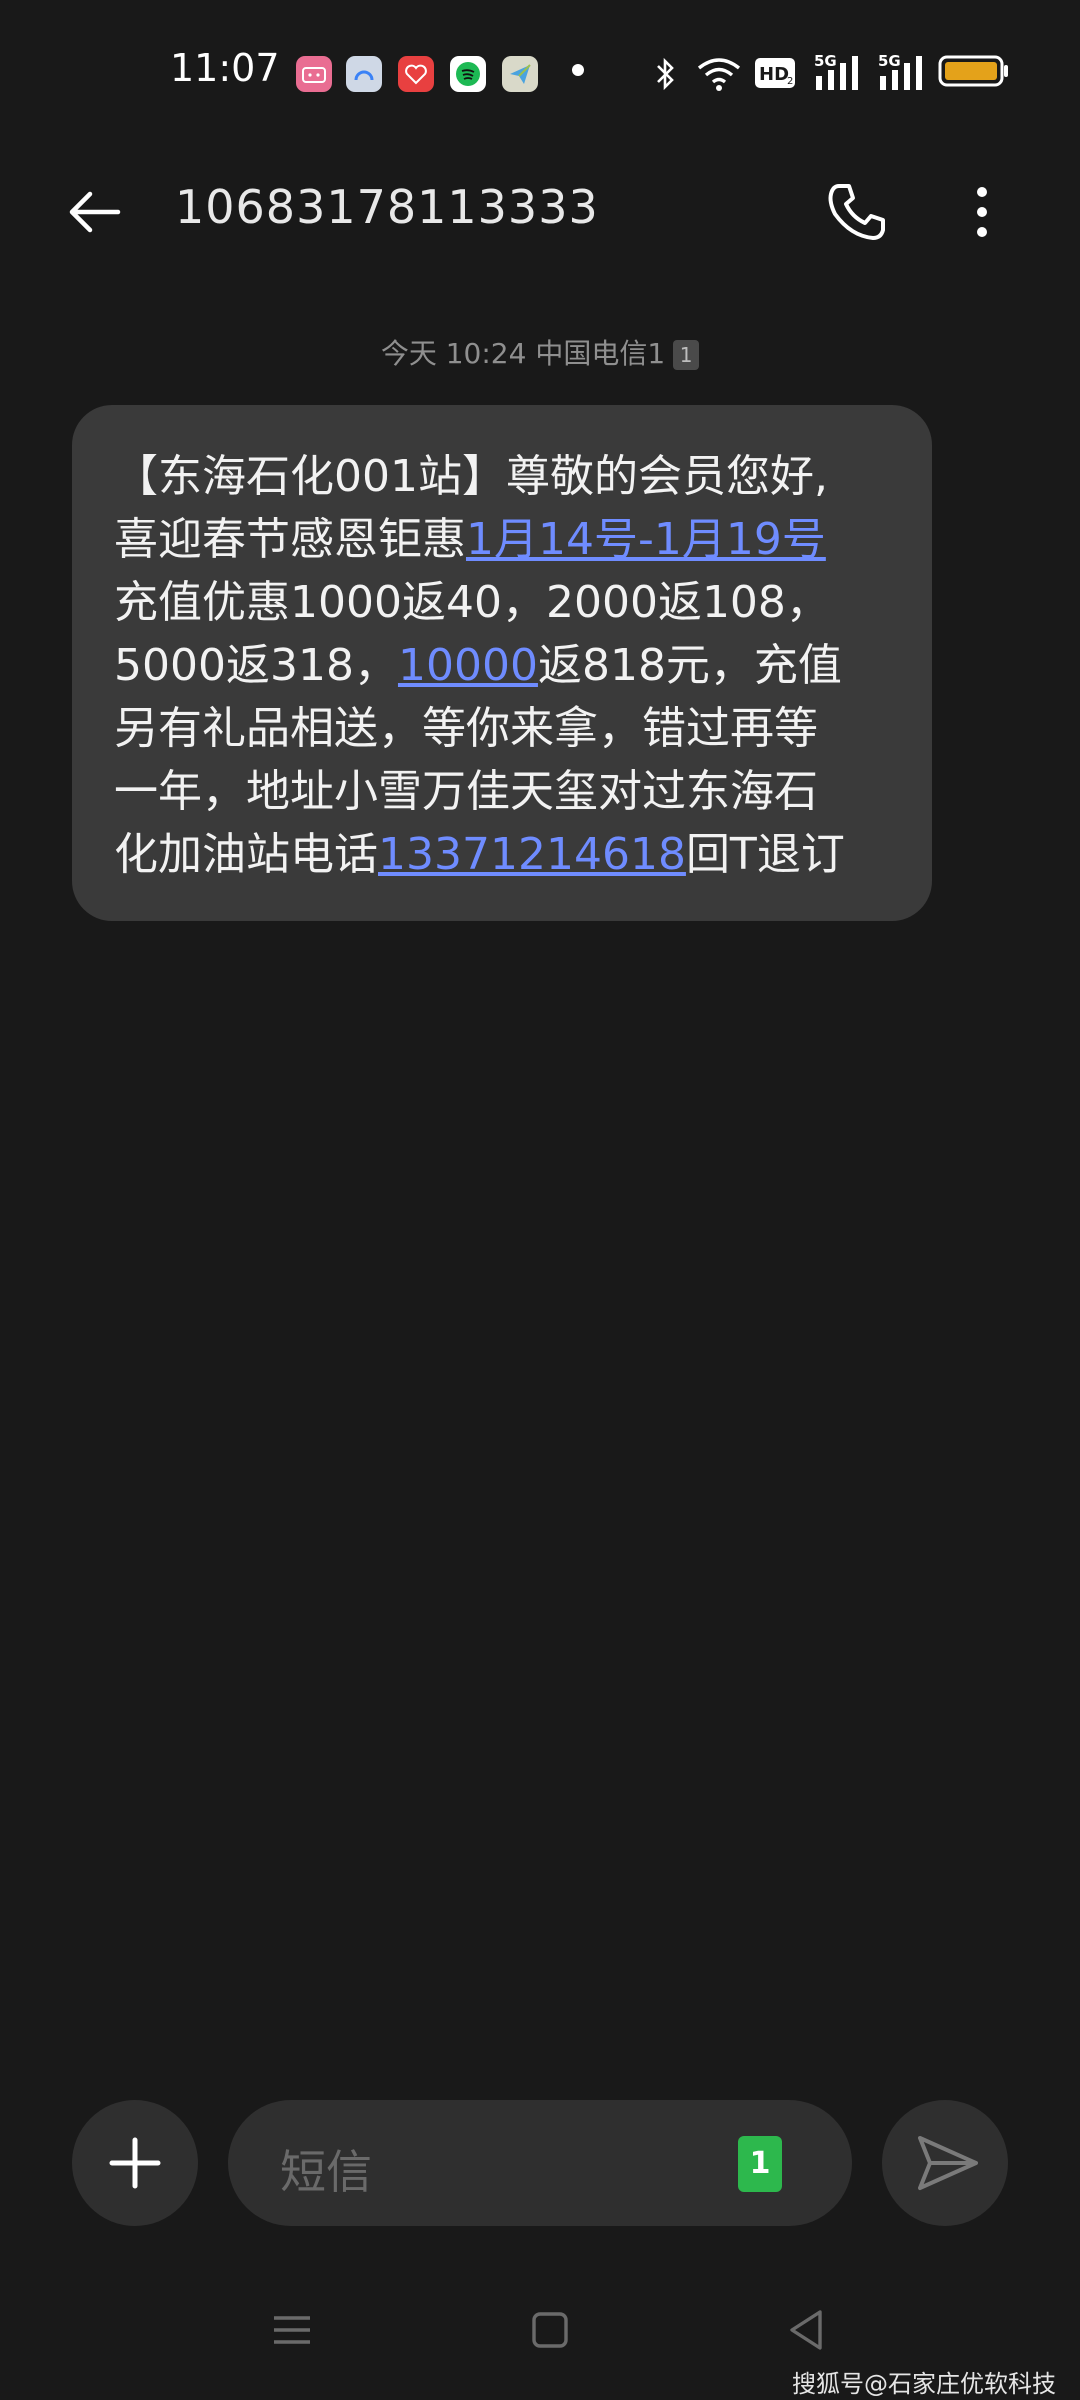 The width and height of the screenshot is (1080, 2400). What do you see at coordinates (924, 2384) in the screenshot?
I see `watermark-text: 搜狐号@石家庄优软科技` at bounding box center [924, 2384].